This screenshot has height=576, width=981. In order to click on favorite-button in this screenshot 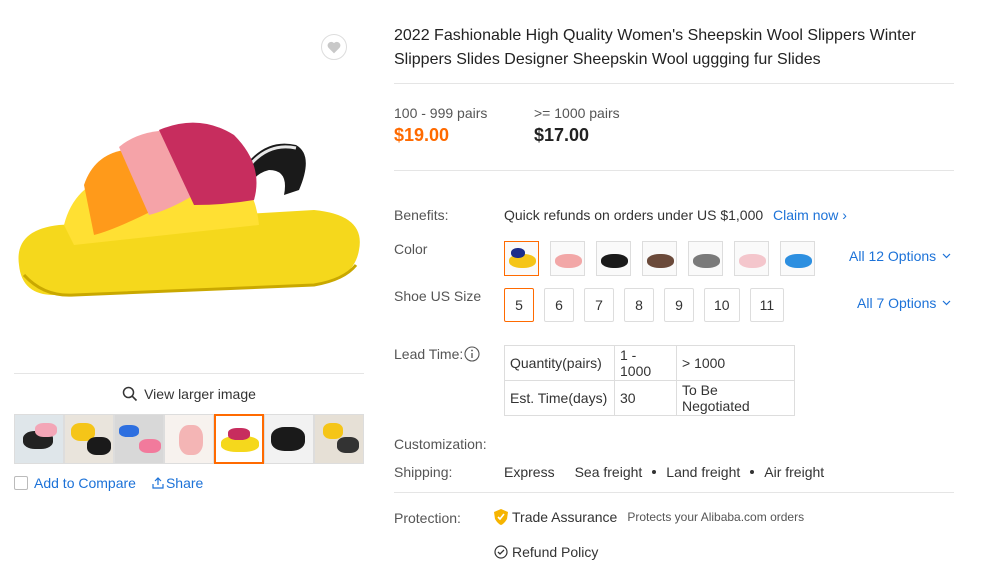, I will do `click(334, 47)`.